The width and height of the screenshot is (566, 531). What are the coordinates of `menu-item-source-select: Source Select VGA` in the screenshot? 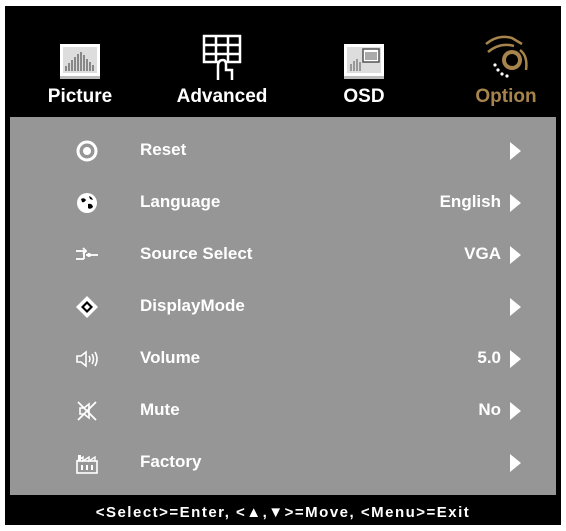 It's located at (283, 255).